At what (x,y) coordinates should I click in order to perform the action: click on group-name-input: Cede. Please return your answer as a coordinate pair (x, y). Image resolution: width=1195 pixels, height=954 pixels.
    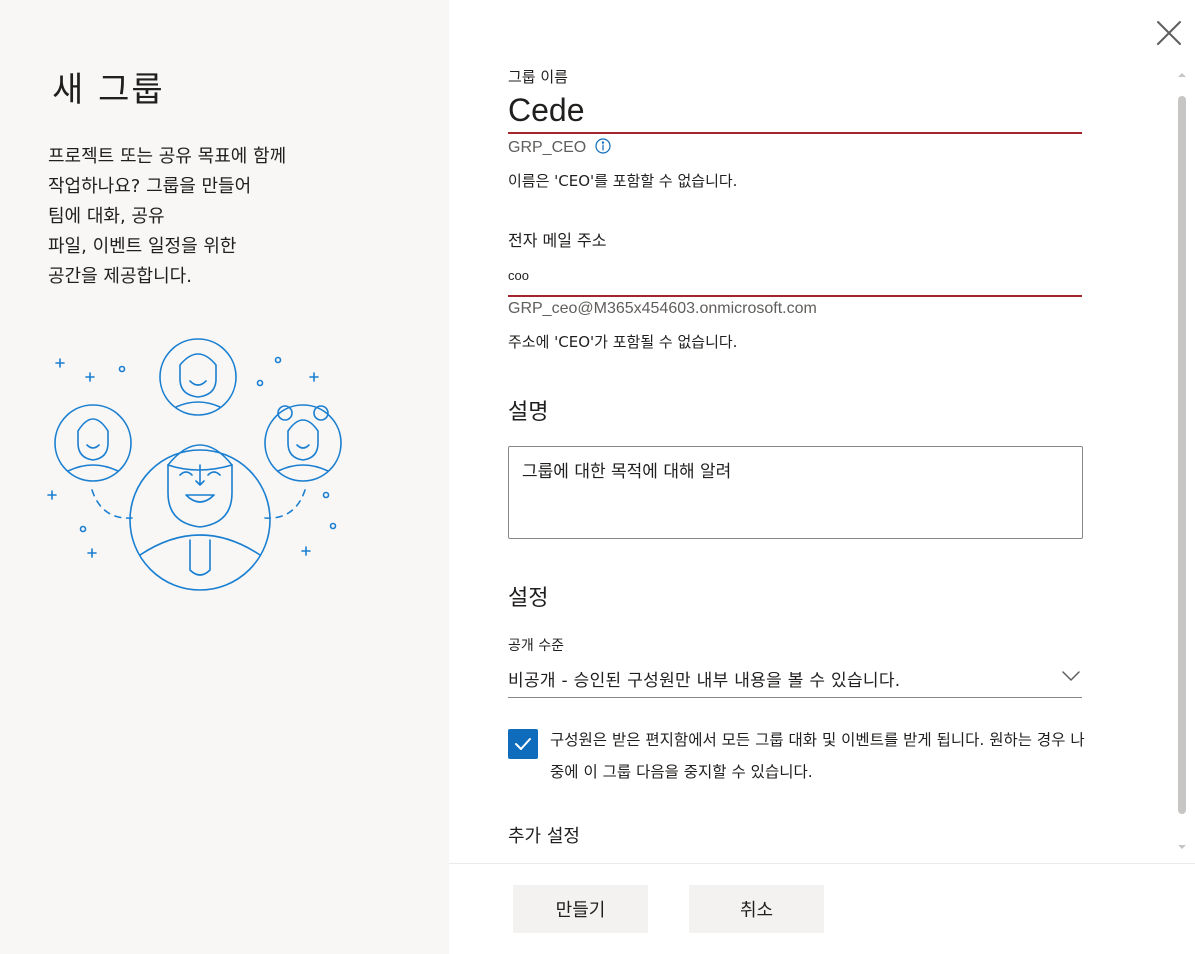
    Looking at the image, I should click on (546, 110).